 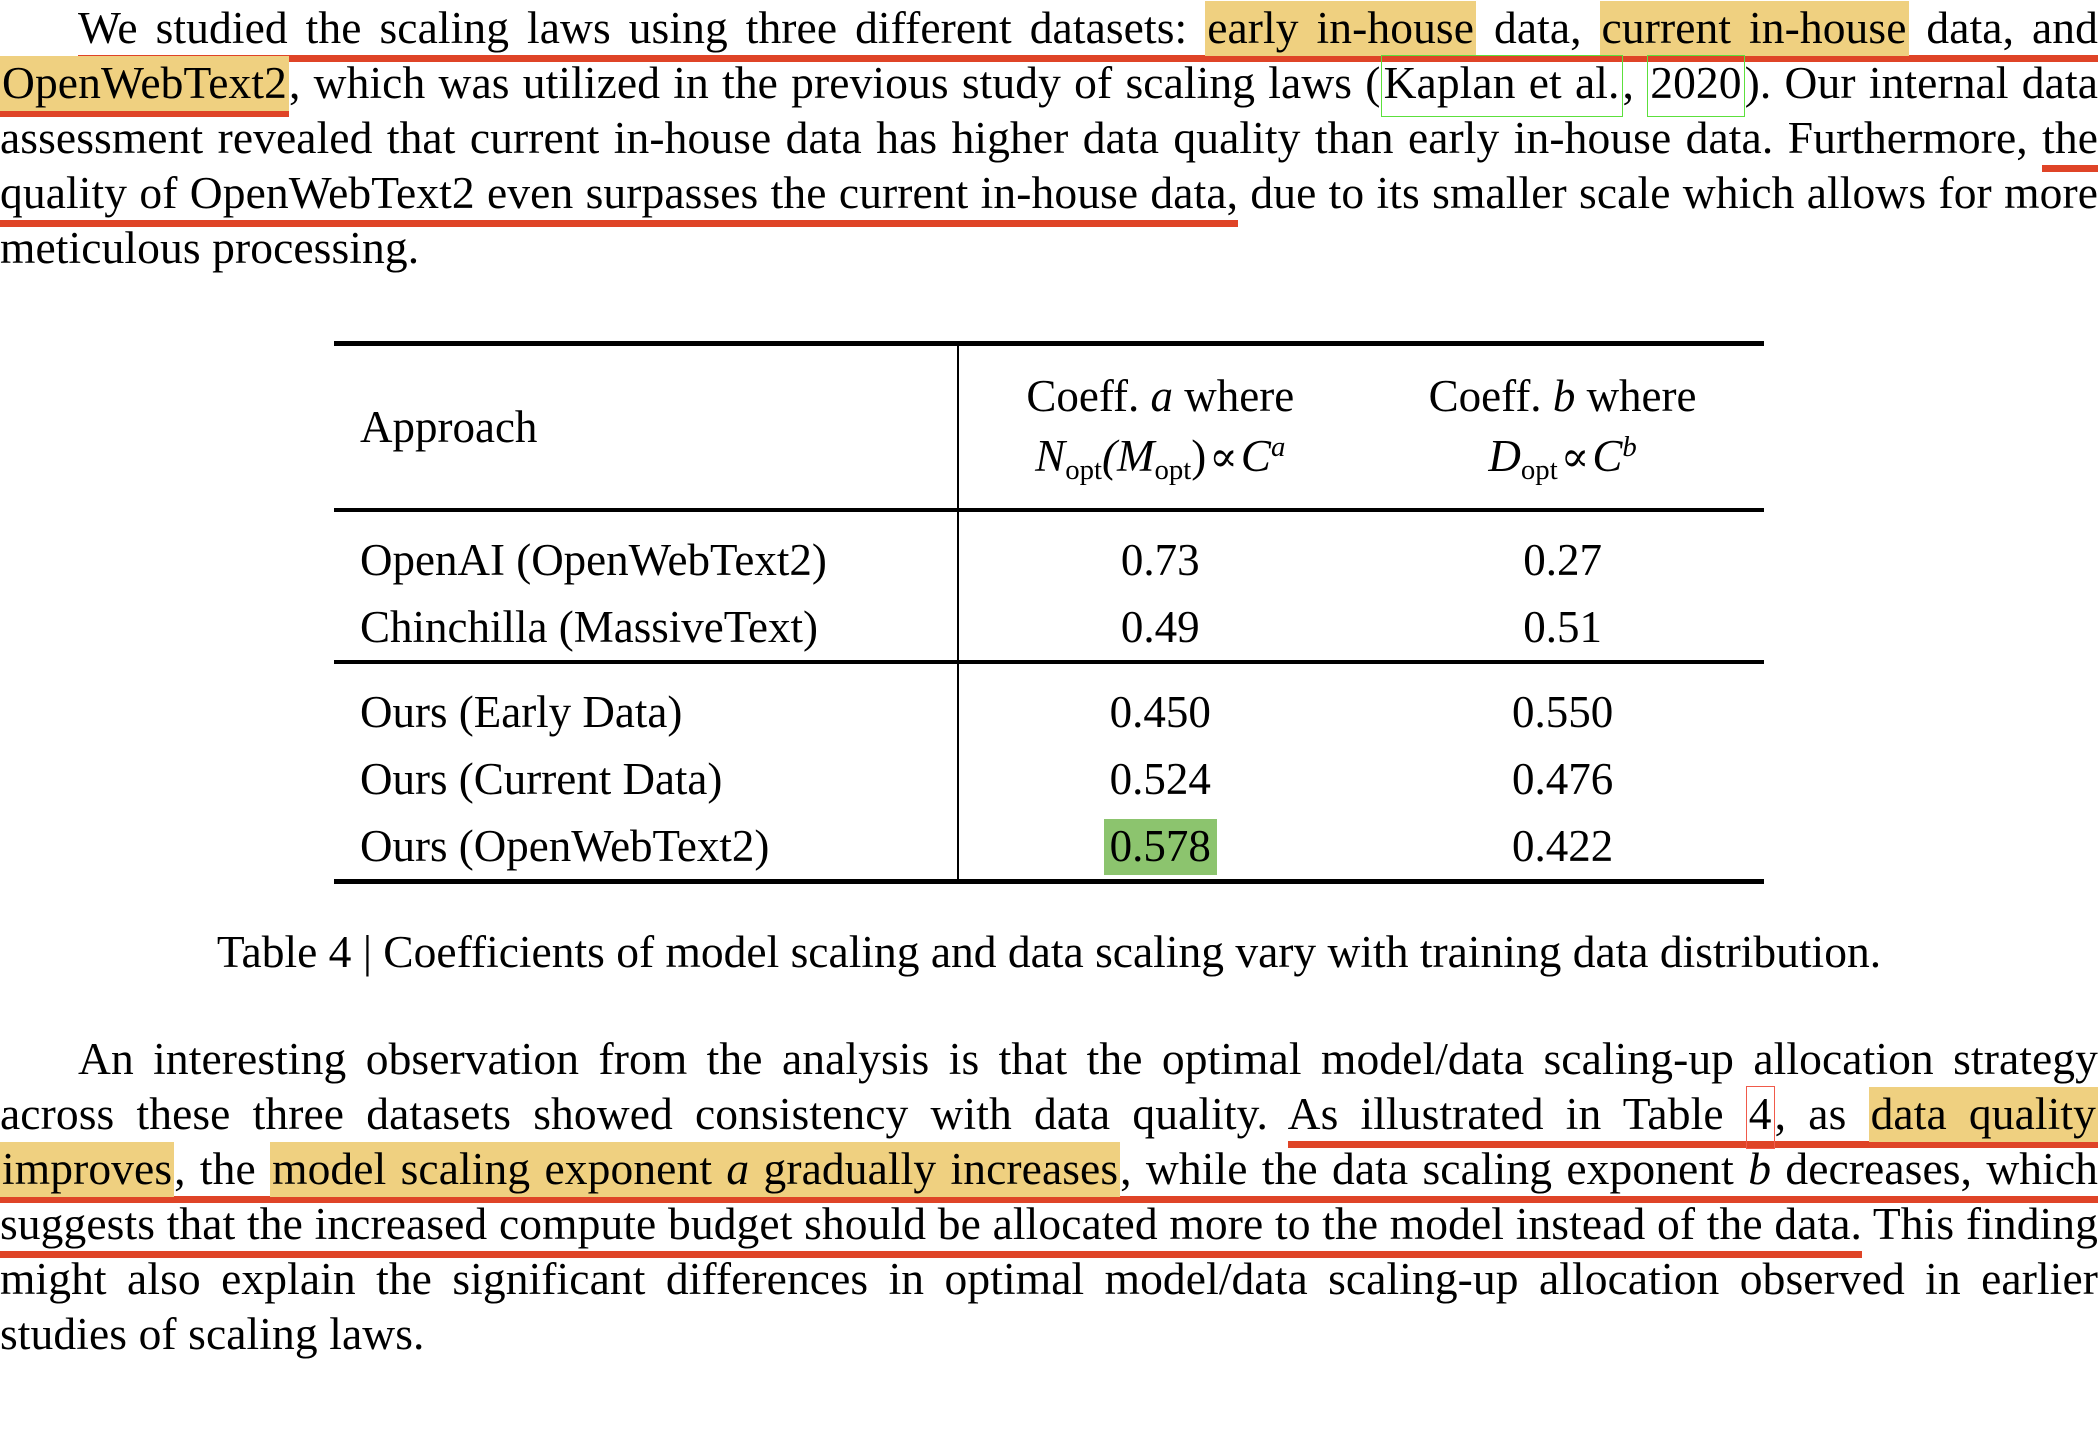 I want to click on cell-coeff-b: 0.51, so click(x=1562, y=626).